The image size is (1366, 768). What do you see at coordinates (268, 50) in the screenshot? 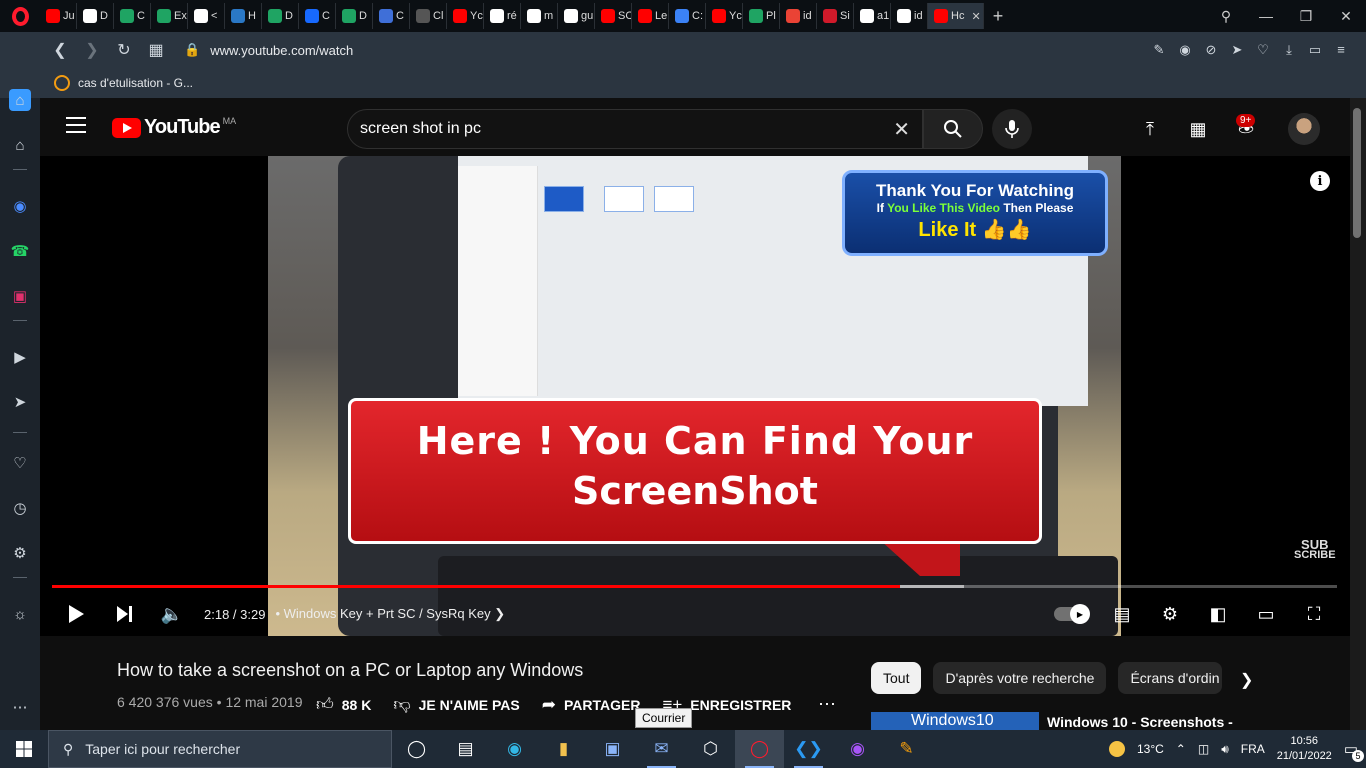
I see `url-field: 🔒 www.youtube.com/watch` at bounding box center [268, 50].